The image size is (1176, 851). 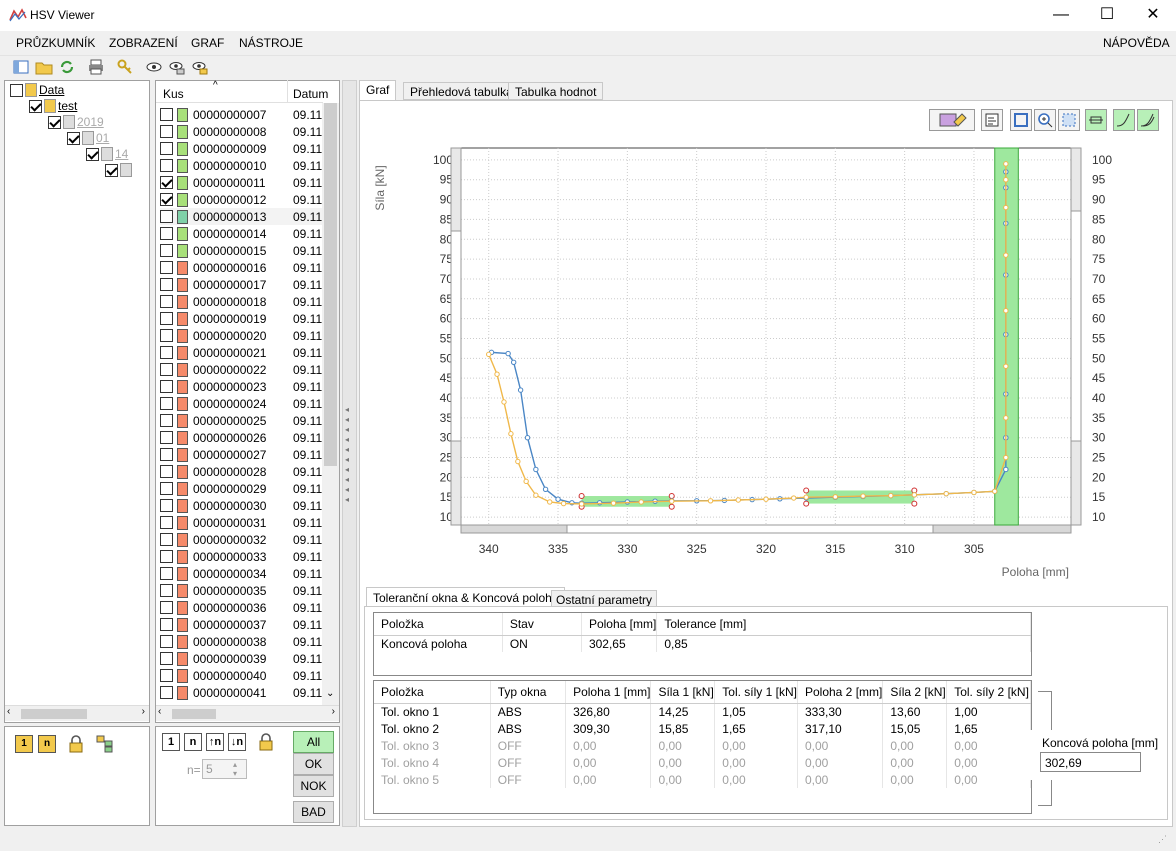 I want to click on list-item: 00000000031 09.11, so click(x=242, y=522).